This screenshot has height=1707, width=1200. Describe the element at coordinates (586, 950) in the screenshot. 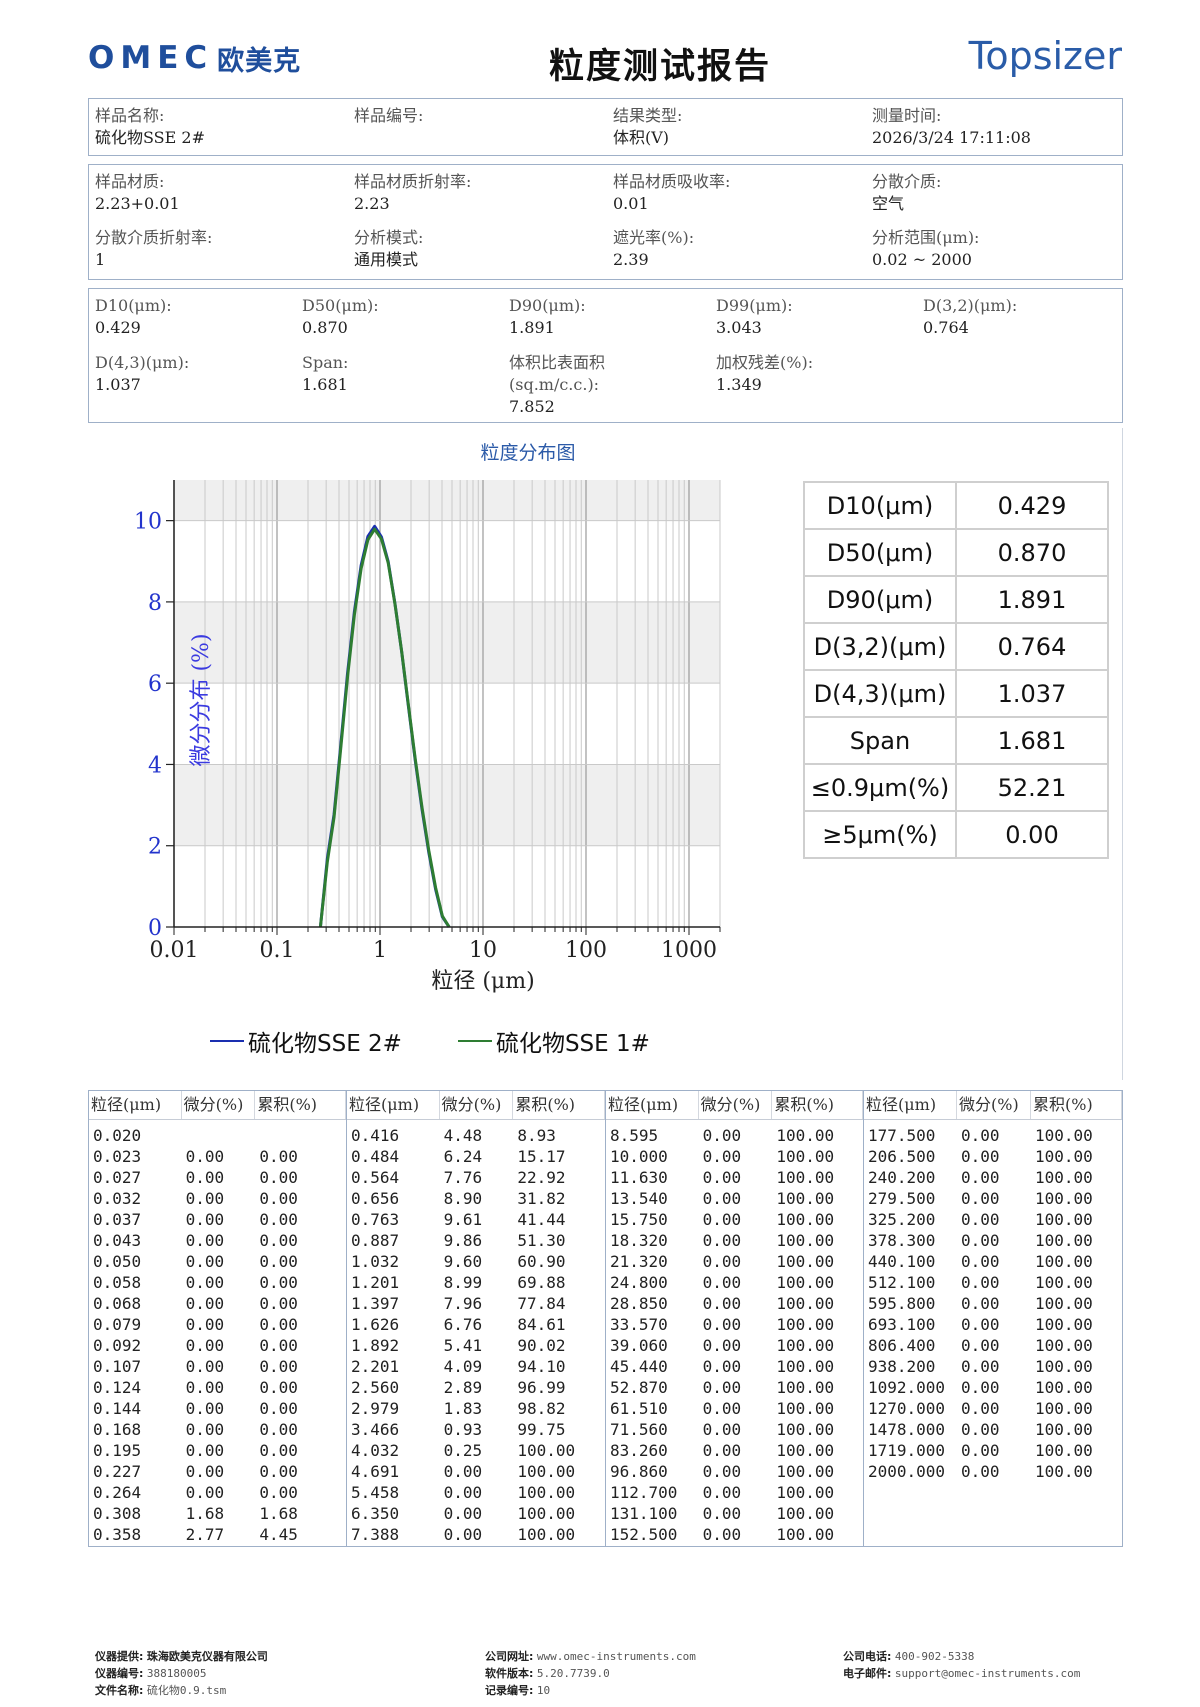

I see `x-tick-label: 100` at that location.